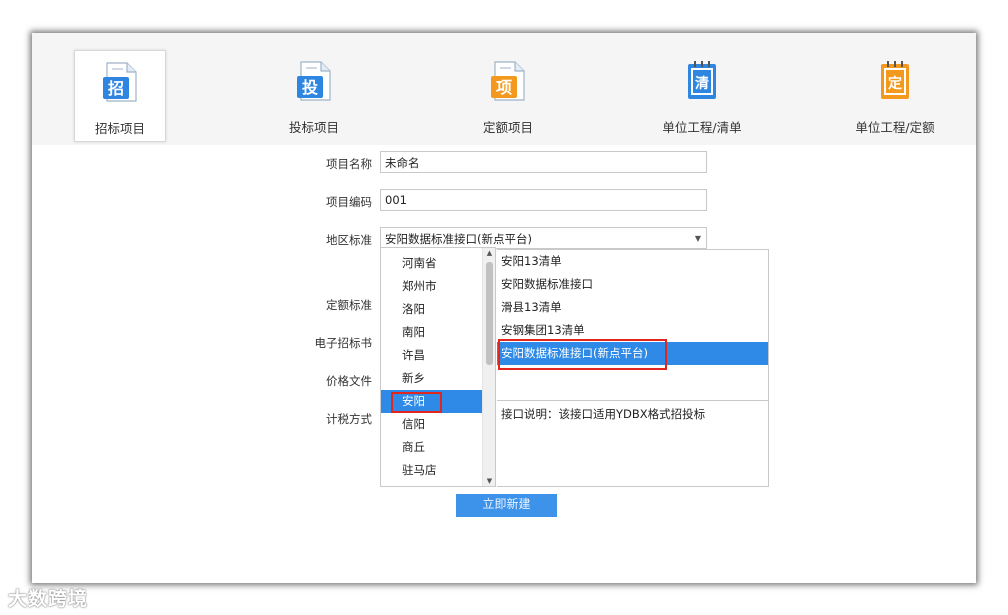 The height and width of the screenshot is (615, 1008). What do you see at coordinates (432, 378) in the screenshot?
I see `city-item: 新乡` at bounding box center [432, 378].